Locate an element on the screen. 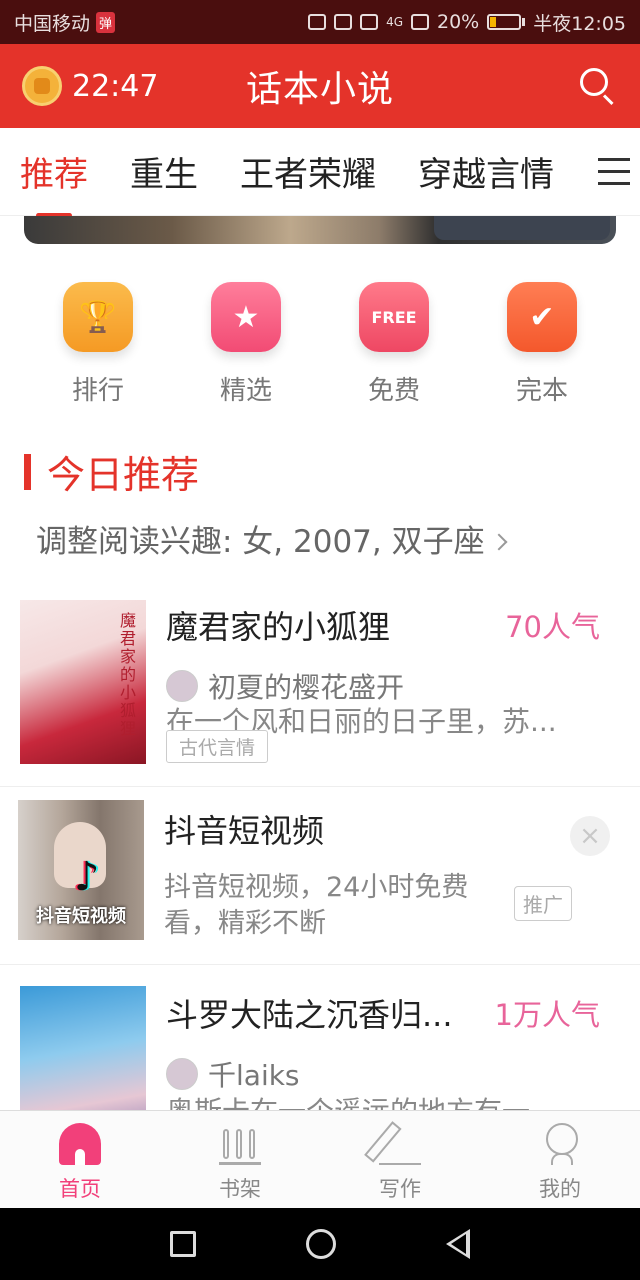  quick-link-label: 免费 is located at coordinates (393, 391).